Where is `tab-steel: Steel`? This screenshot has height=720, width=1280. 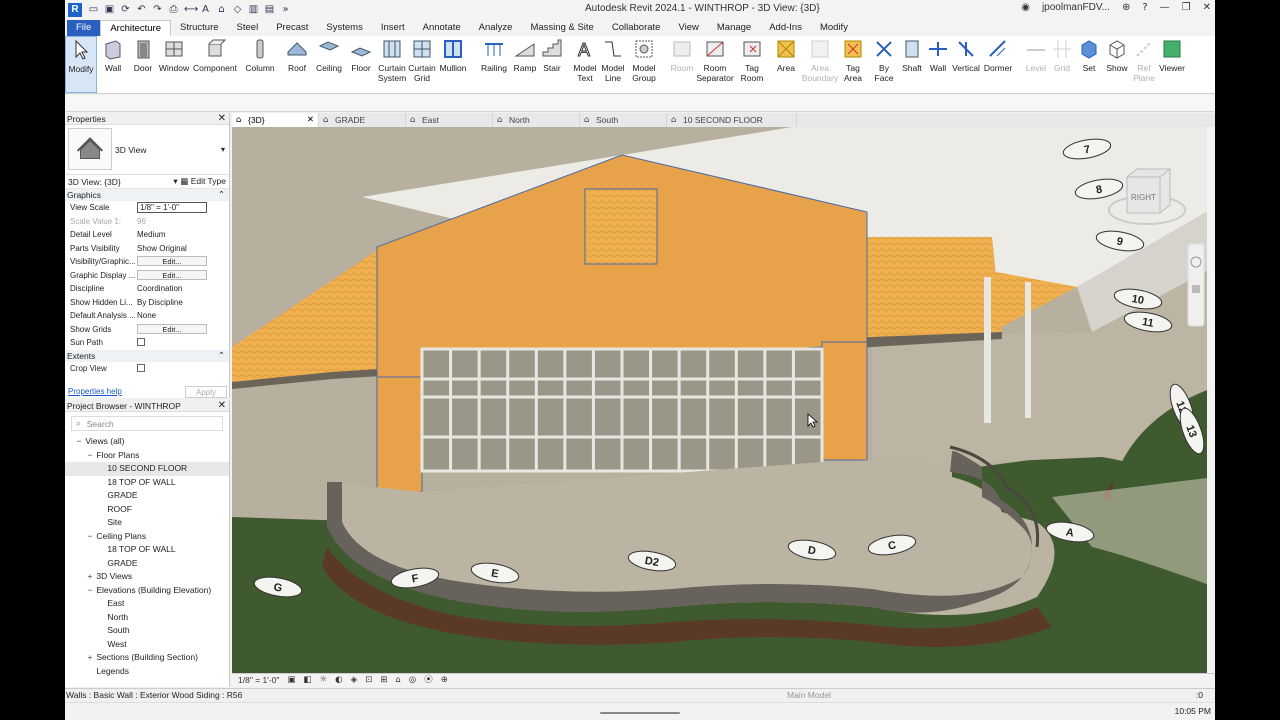
tab-steel: Steel is located at coordinates (248, 28).